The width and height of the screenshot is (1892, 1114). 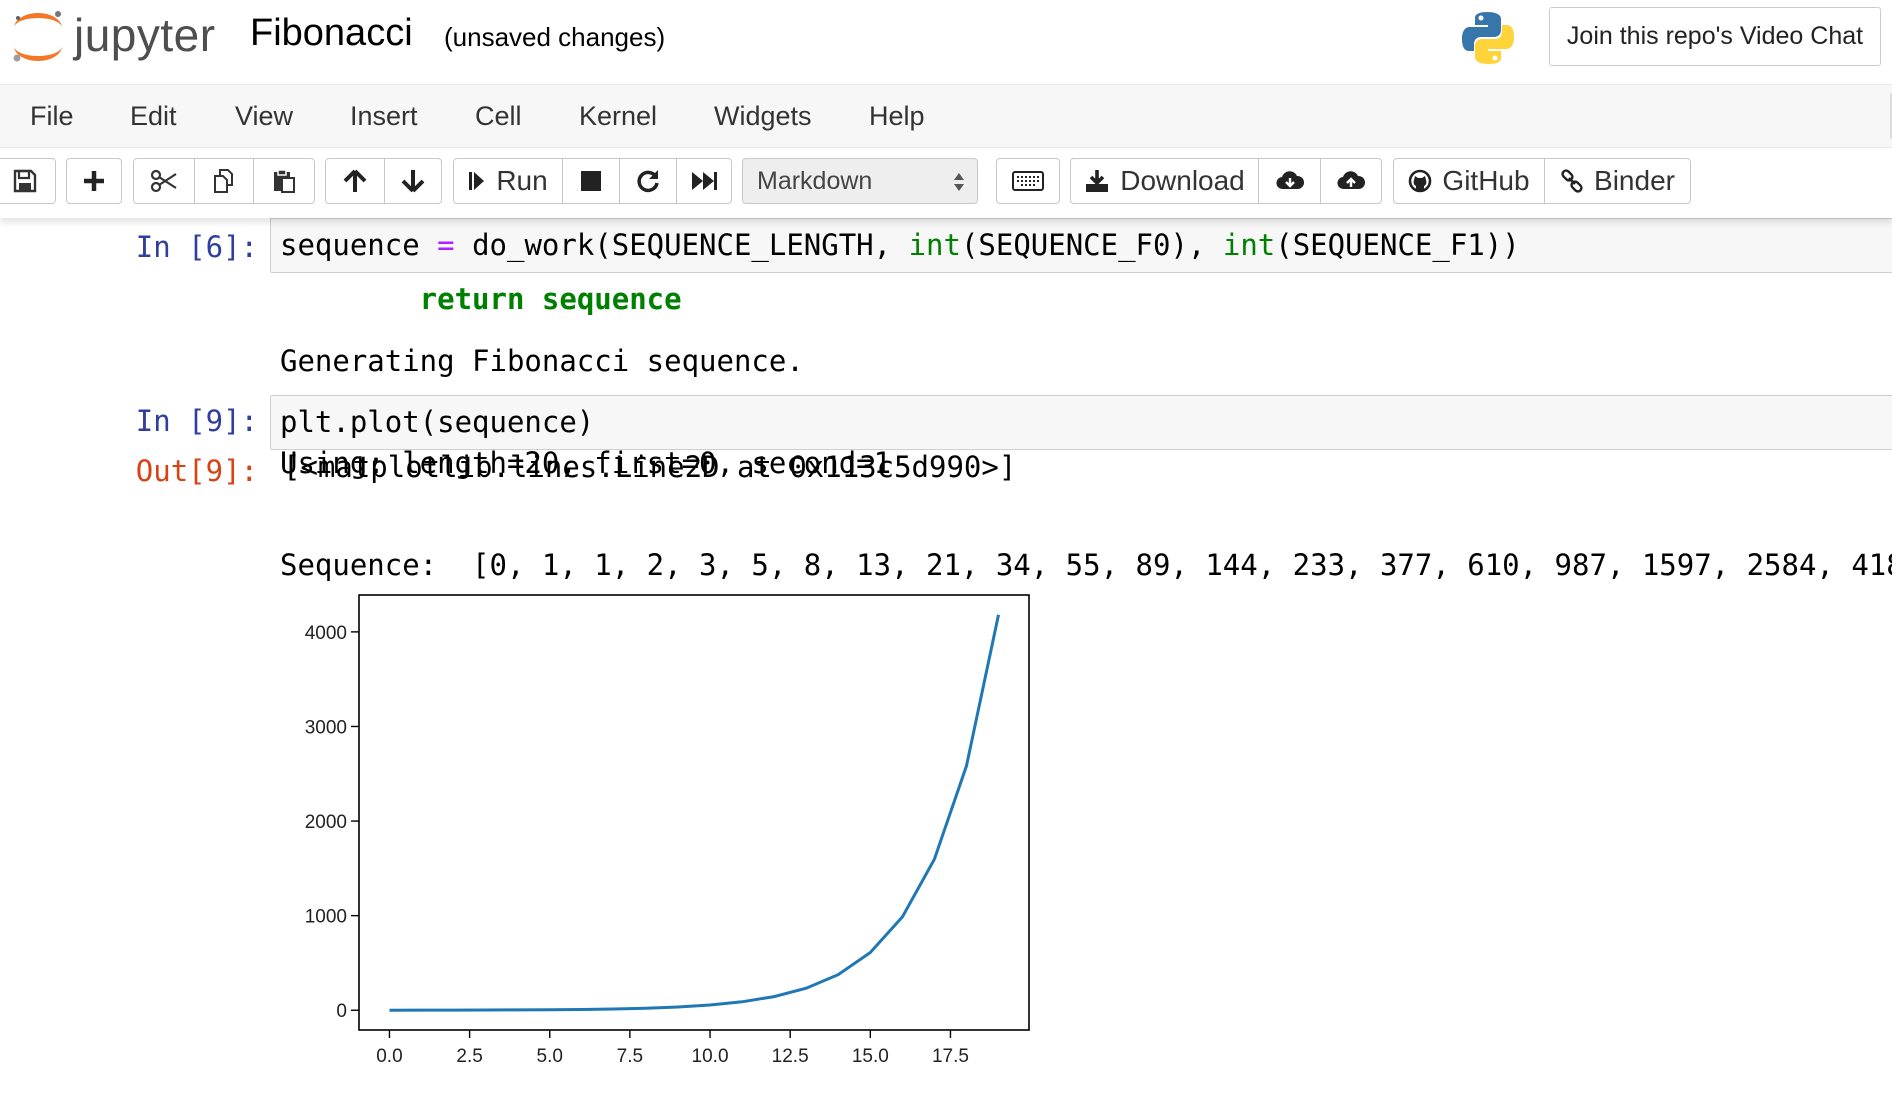 I want to click on code-token: (SEQUENCE_F0),, so click(x=1091, y=245).